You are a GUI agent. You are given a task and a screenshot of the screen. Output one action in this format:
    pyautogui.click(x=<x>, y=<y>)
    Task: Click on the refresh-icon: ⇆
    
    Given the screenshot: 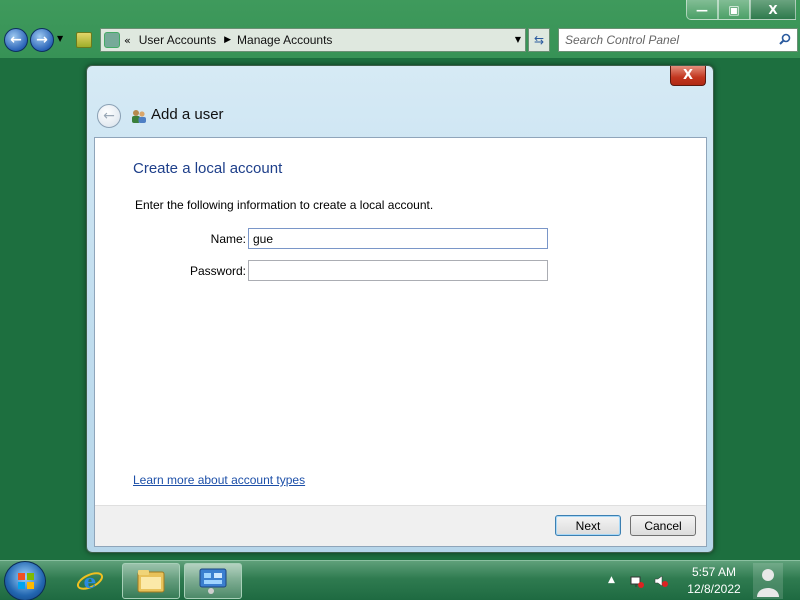 What is the action you would take?
    pyautogui.click(x=539, y=40)
    